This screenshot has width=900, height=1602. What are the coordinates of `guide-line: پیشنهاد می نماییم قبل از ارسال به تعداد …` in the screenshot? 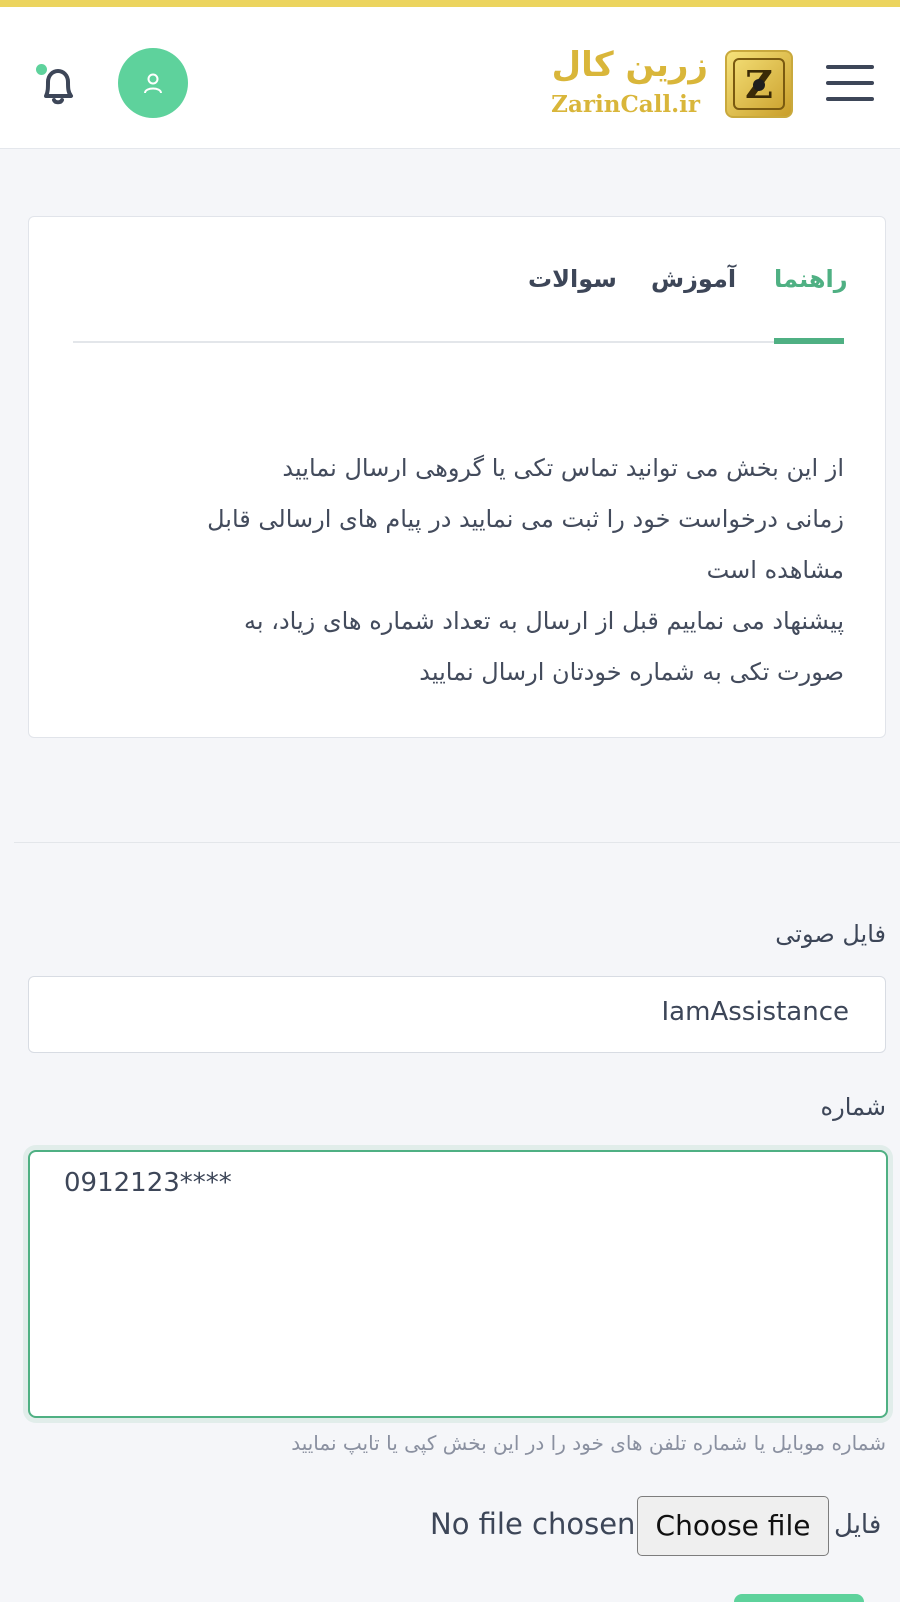 It's located at (544, 621).